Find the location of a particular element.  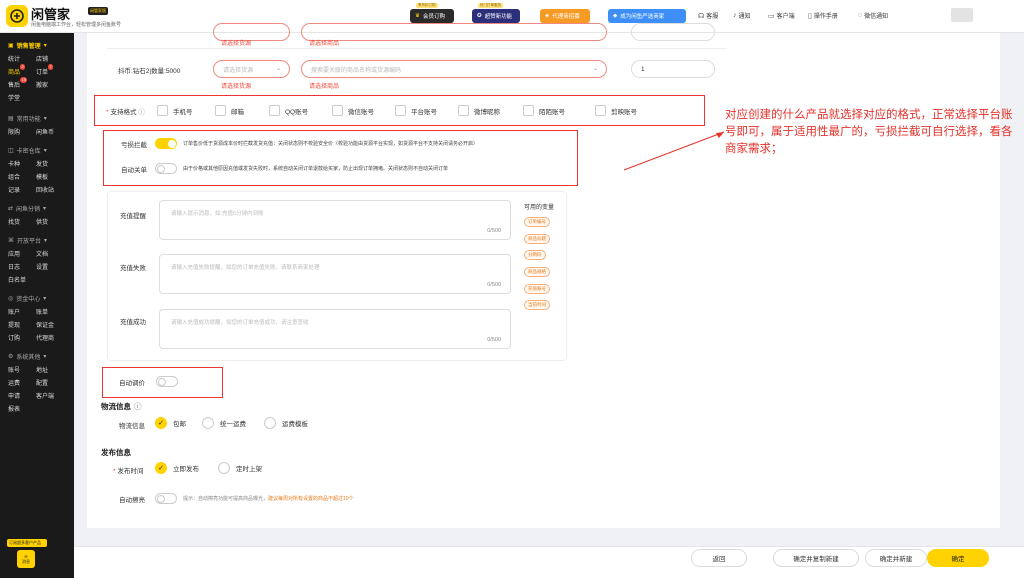

subscribe-tag: 订阅超多客户产品 is located at coordinates (27, 543).